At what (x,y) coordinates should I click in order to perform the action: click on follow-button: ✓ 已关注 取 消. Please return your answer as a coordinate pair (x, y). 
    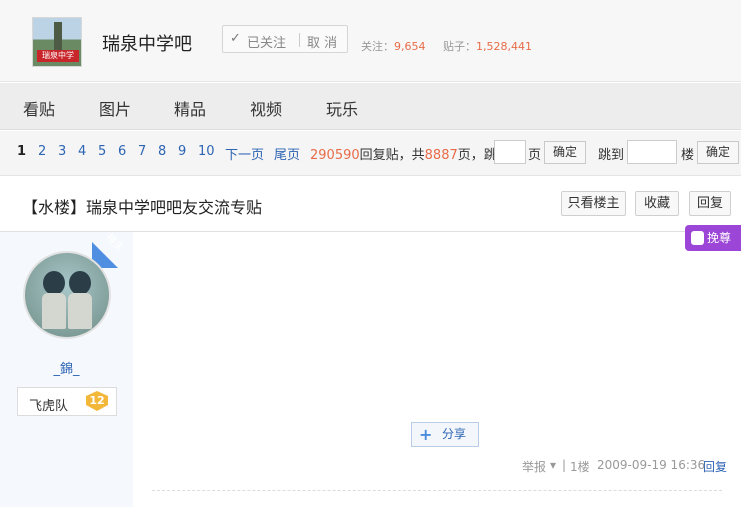
    Looking at the image, I should click on (285, 39).